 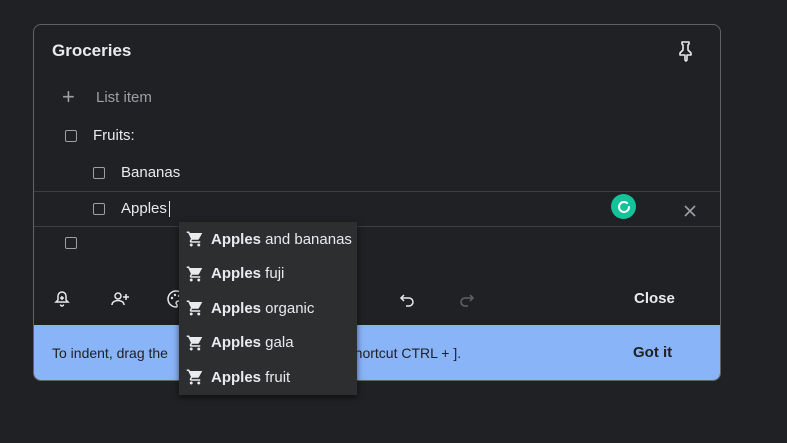 What do you see at coordinates (91, 51) in the screenshot?
I see `note-title: Groceries` at bounding box center [91, 51].